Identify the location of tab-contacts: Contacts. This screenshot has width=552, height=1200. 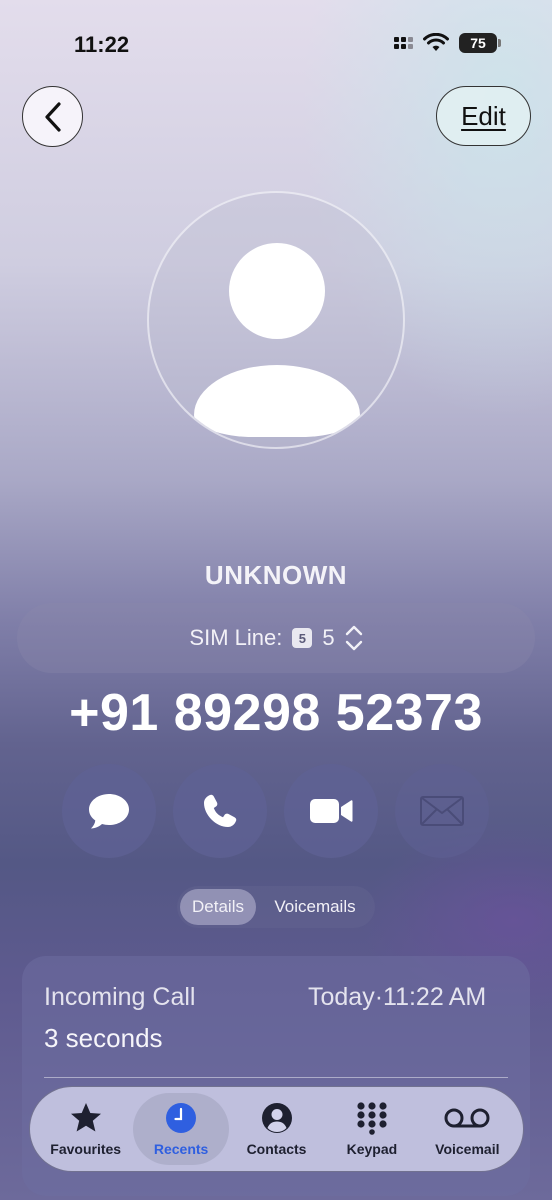
(276, 1129).